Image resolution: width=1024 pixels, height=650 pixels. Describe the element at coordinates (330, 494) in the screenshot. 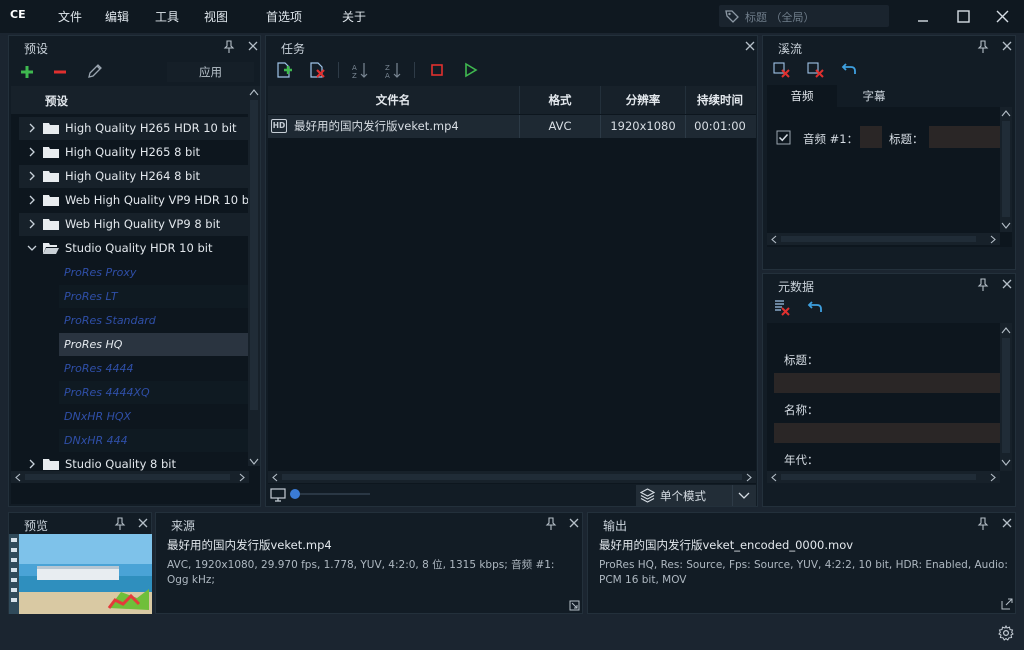

I see `zoom-slider` at that location.